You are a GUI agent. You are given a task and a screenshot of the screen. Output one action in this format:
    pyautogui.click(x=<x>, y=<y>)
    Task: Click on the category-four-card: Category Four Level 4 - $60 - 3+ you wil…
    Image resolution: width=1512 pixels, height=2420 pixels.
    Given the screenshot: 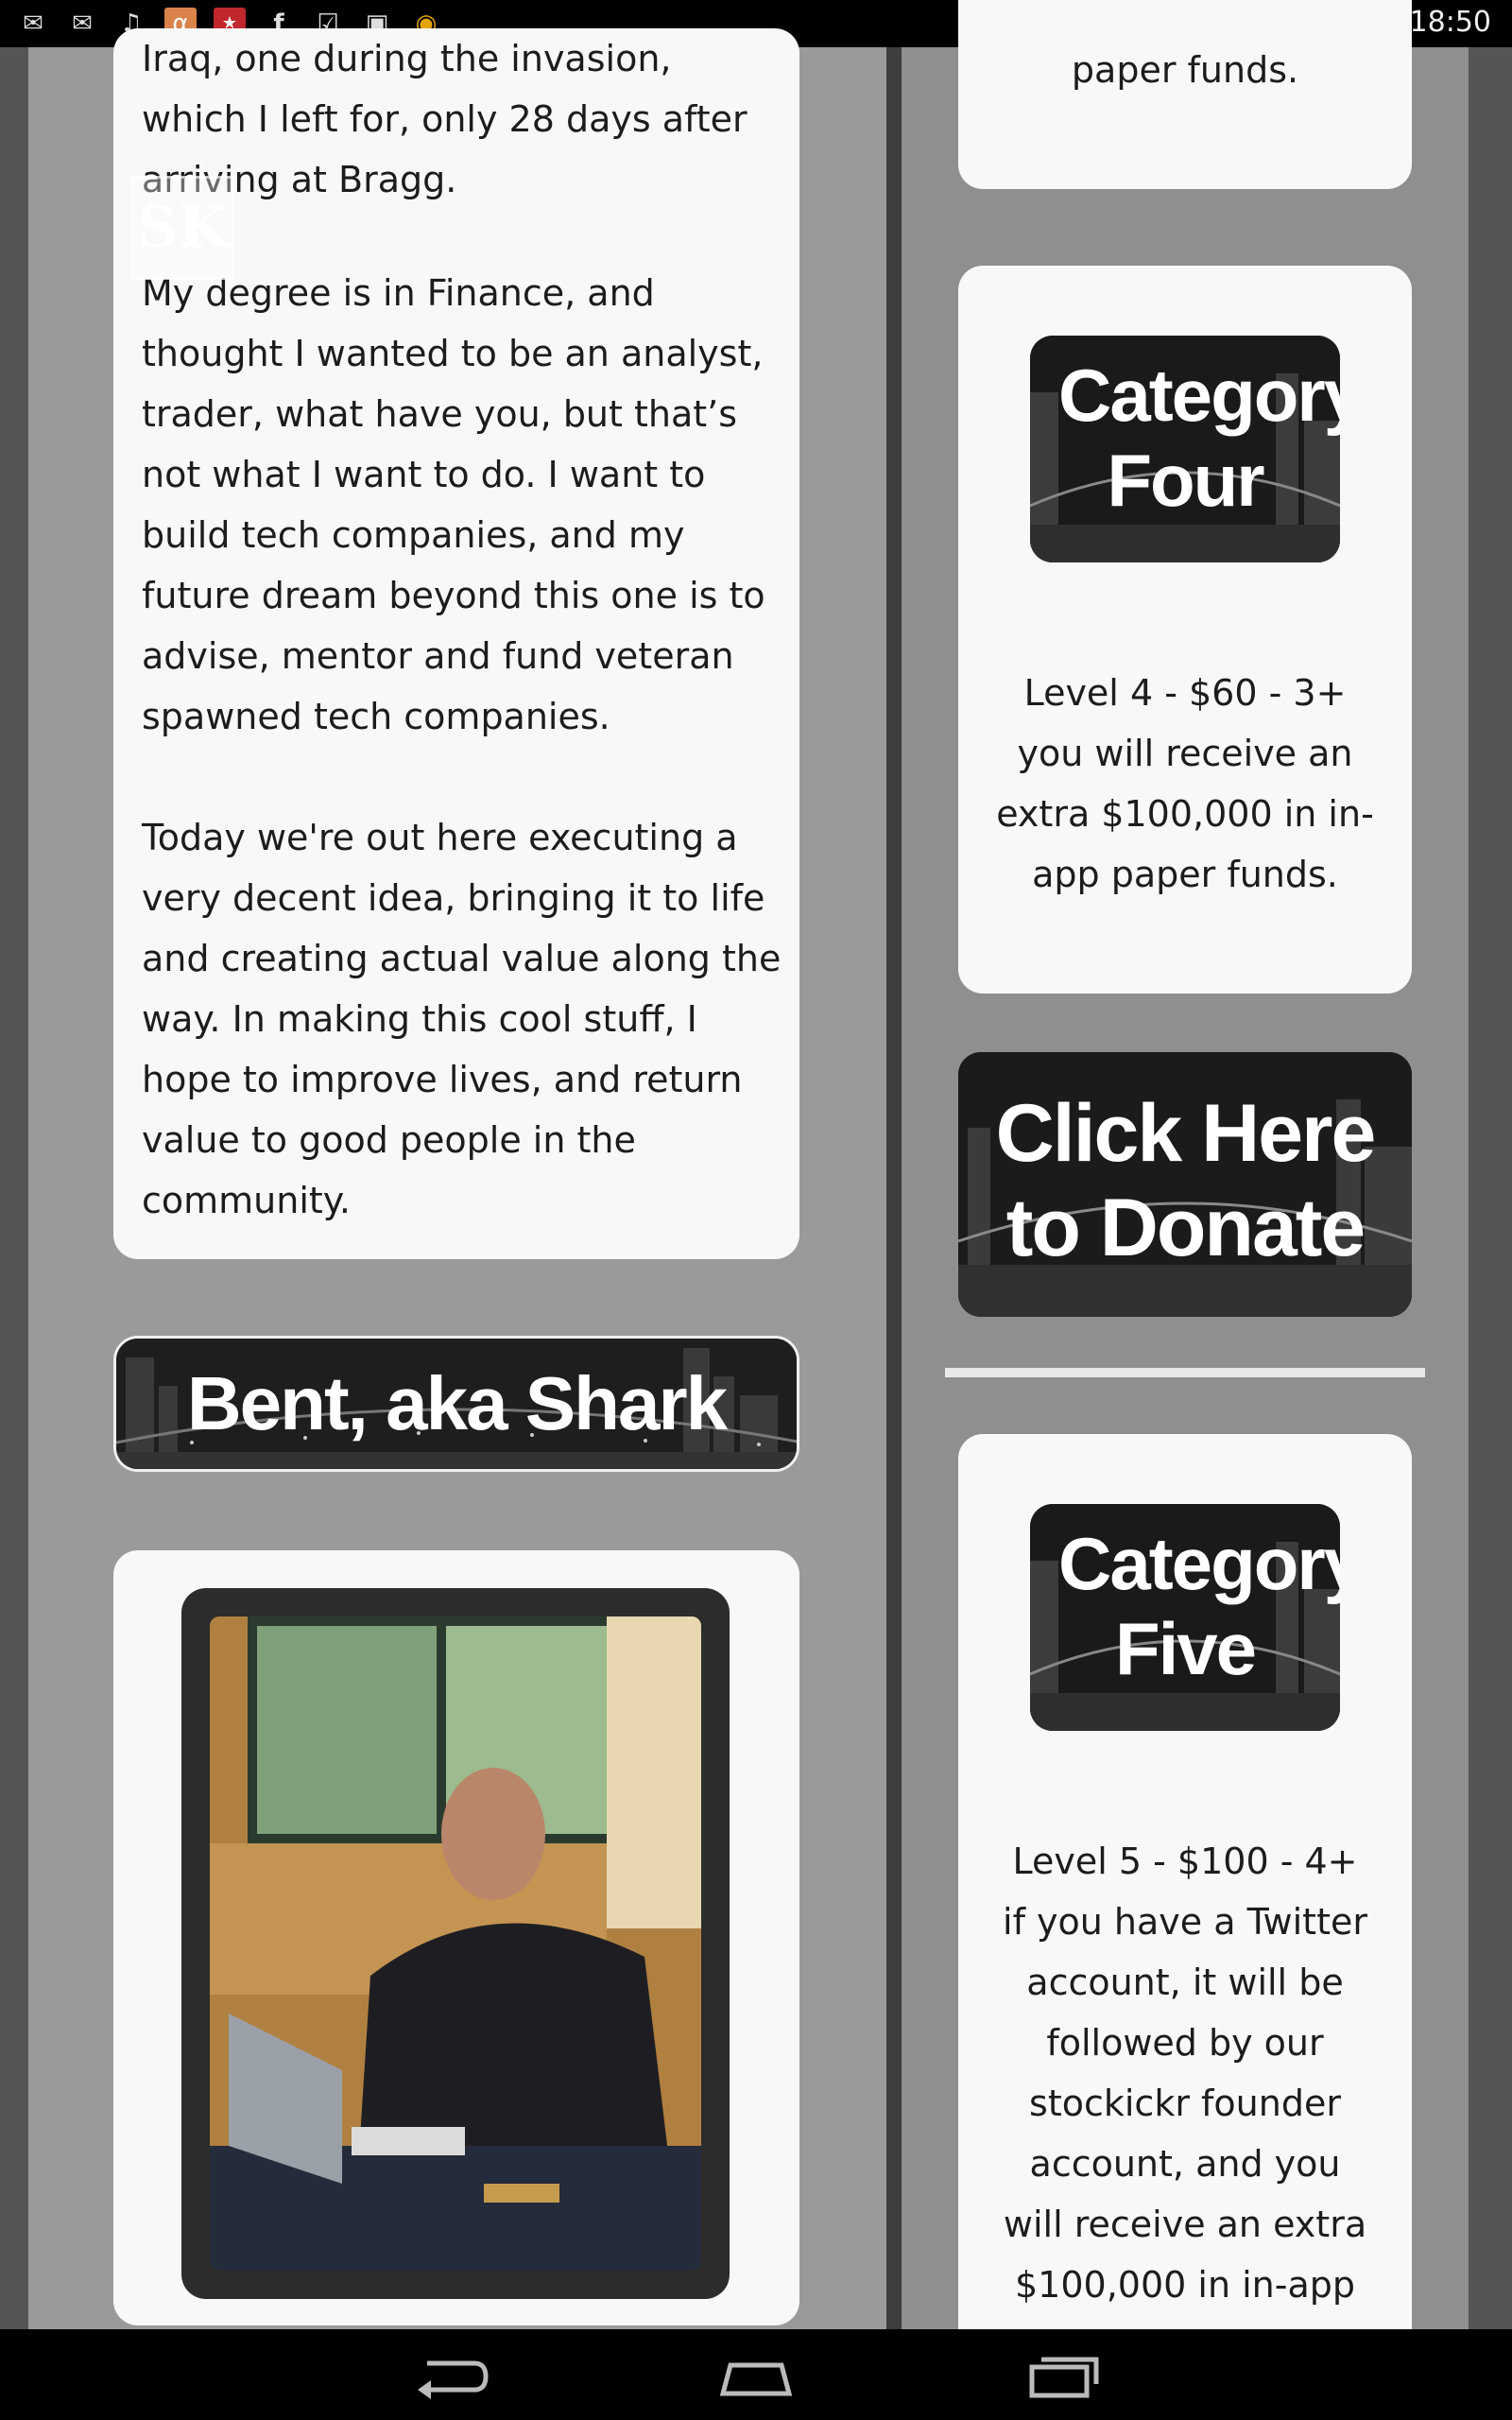 What is the action you would take?
    pyautogui.click(x=1185, y=630)
    